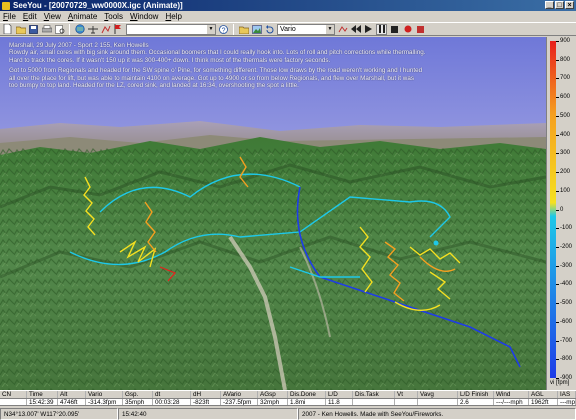  I want to click on stop-icon, so click(394, 29).